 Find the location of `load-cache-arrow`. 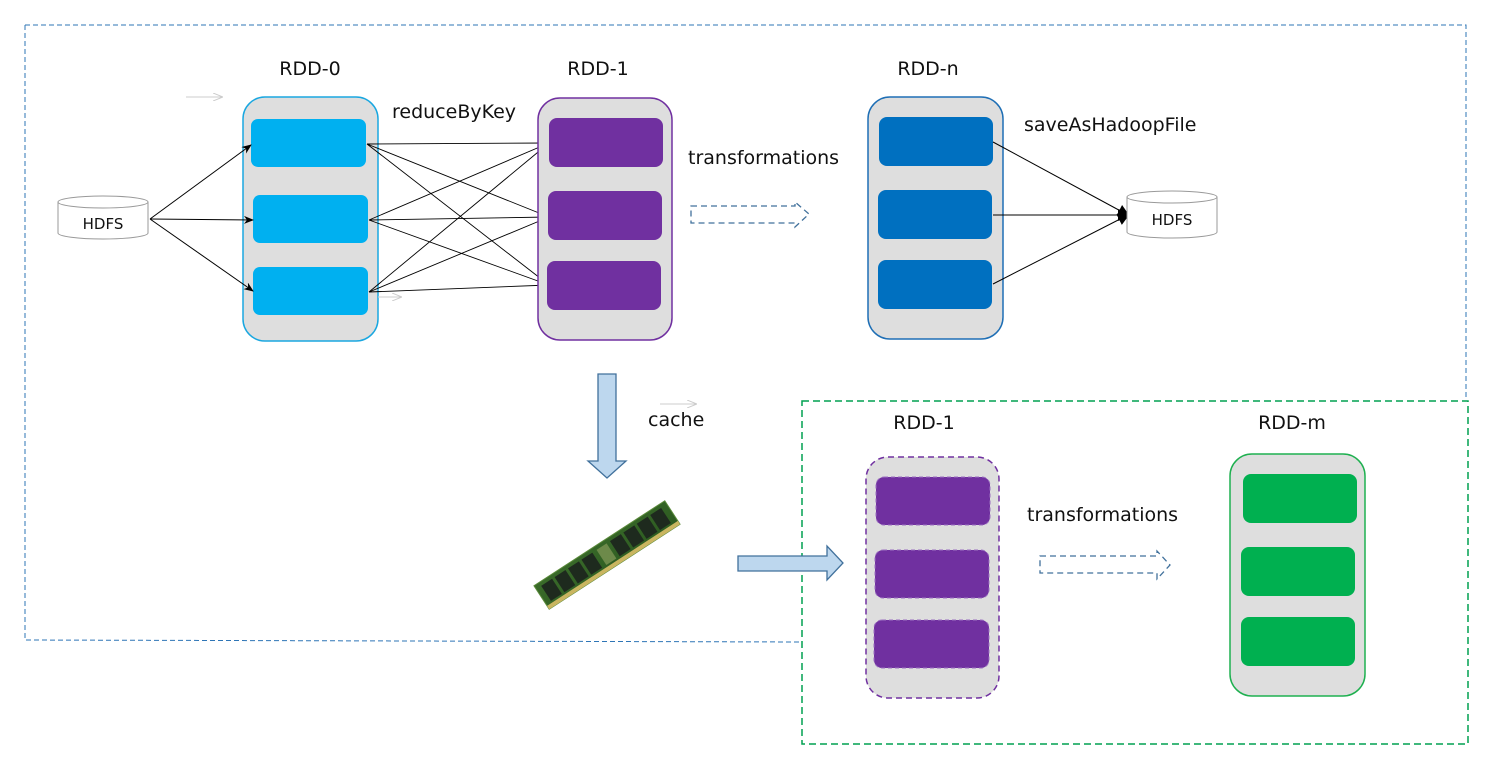

load-cache-arrow is located at coordinates (790, 563).